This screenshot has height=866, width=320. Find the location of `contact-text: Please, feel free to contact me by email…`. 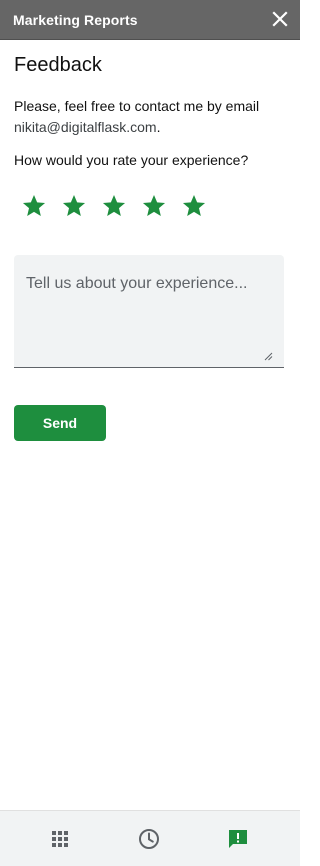

contact-text: Please, feel free to contact me by email… is located at coordinates (150, 117).